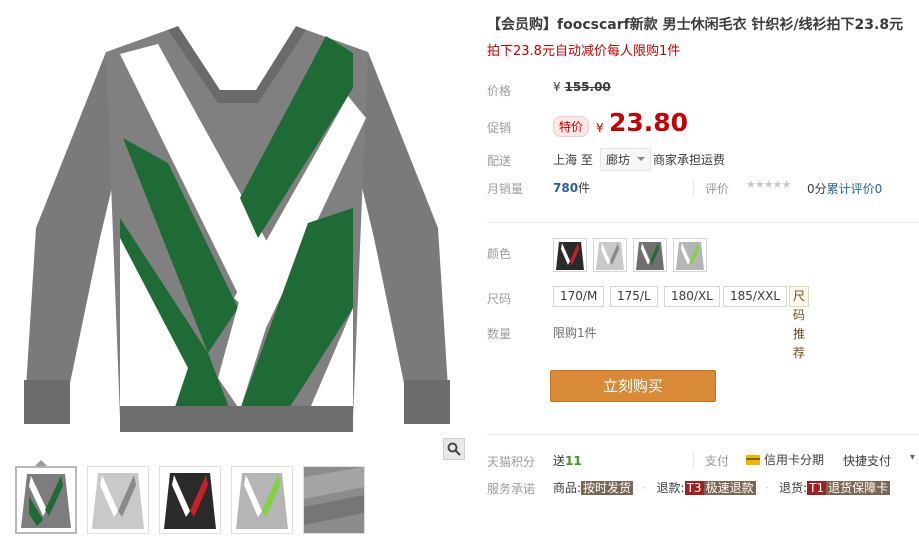  I want to click on chevron-down-icon, so click(641, 159).